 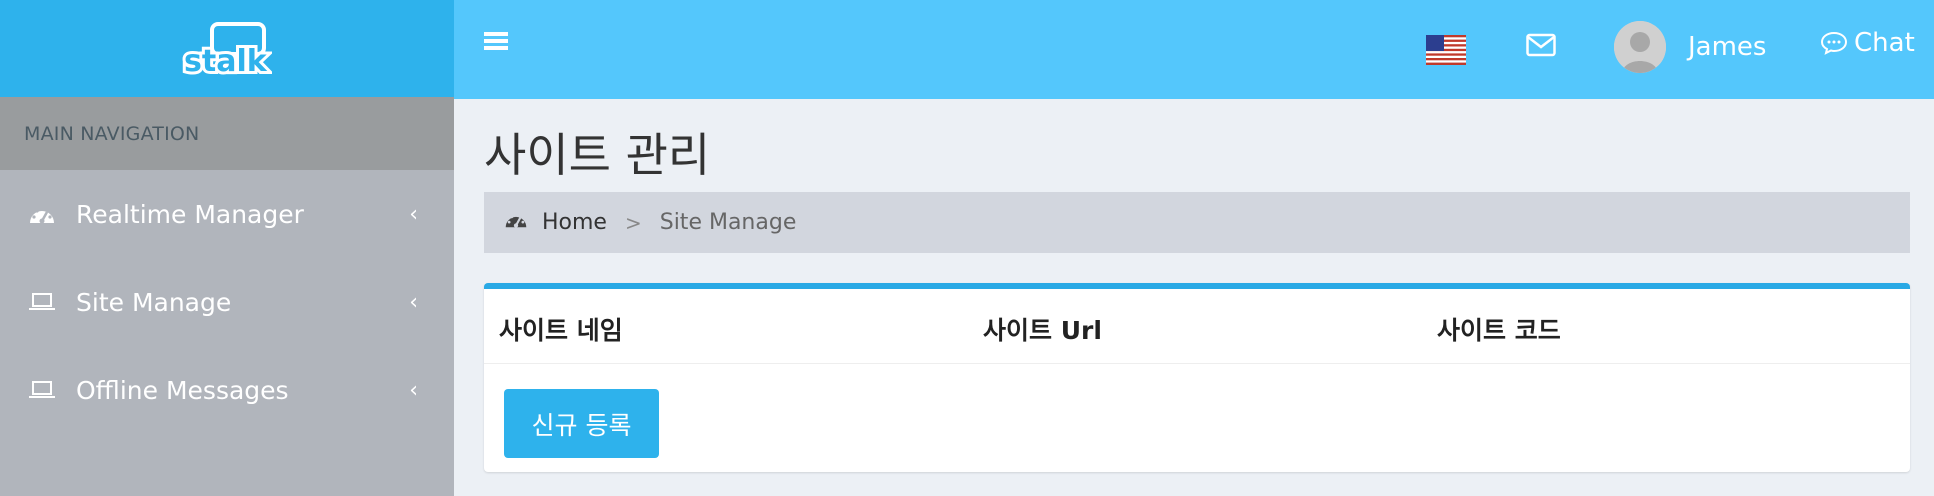 What do you see at coordinates (226, 60) in the screenshot?
I see `svg-text: stalk` at bounding box center [226, 60].